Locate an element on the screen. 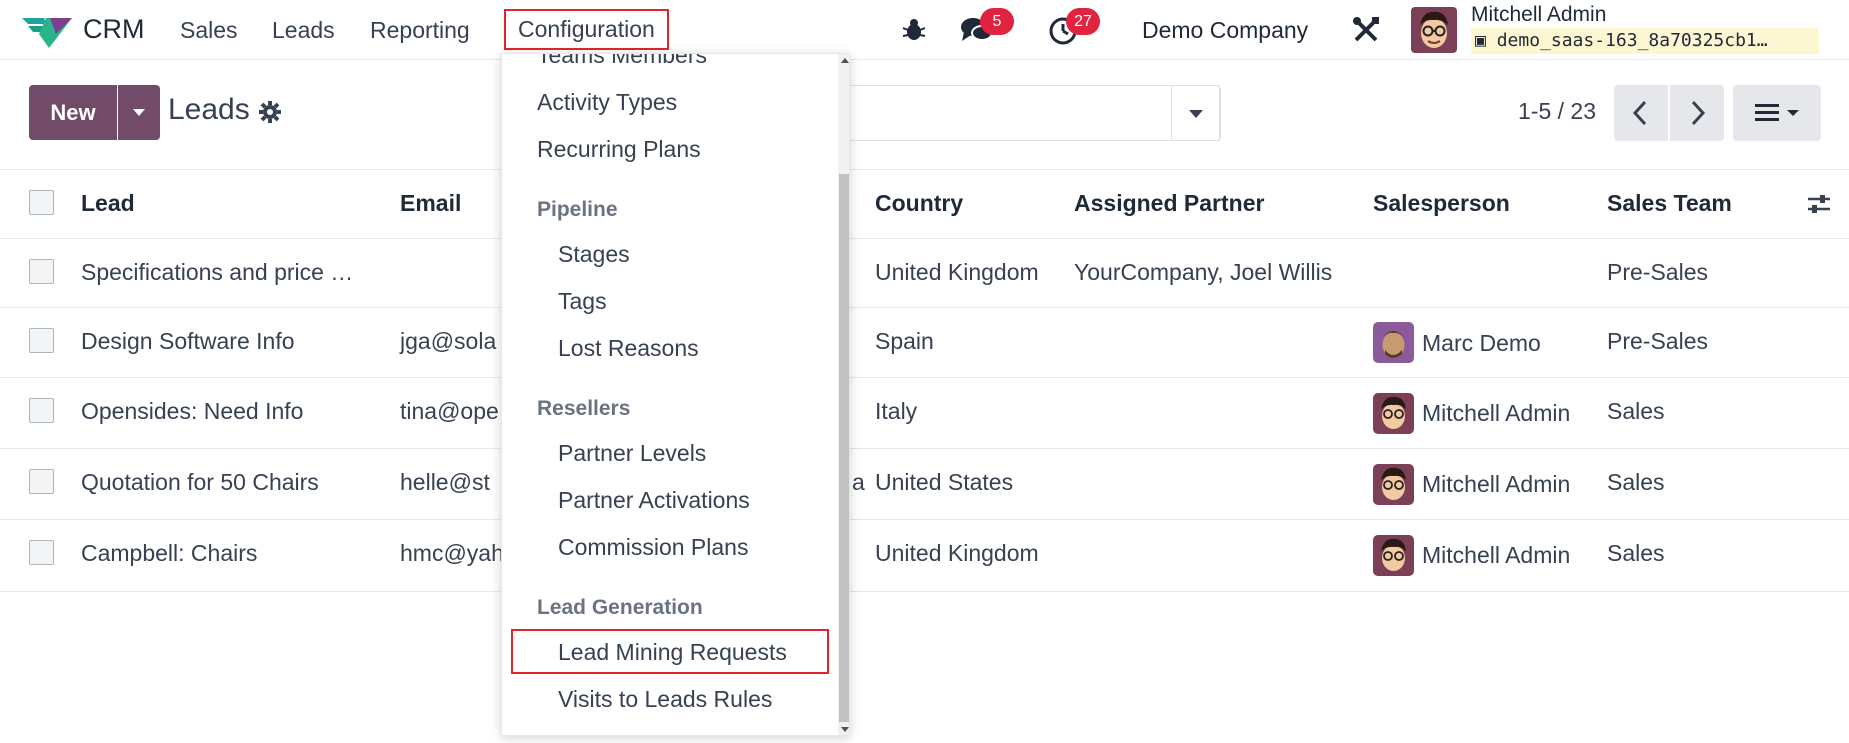 The width and height of the screenshot is (1849, 743). lead-name: Opensides: Need Info is located at coordinates (192, 411).